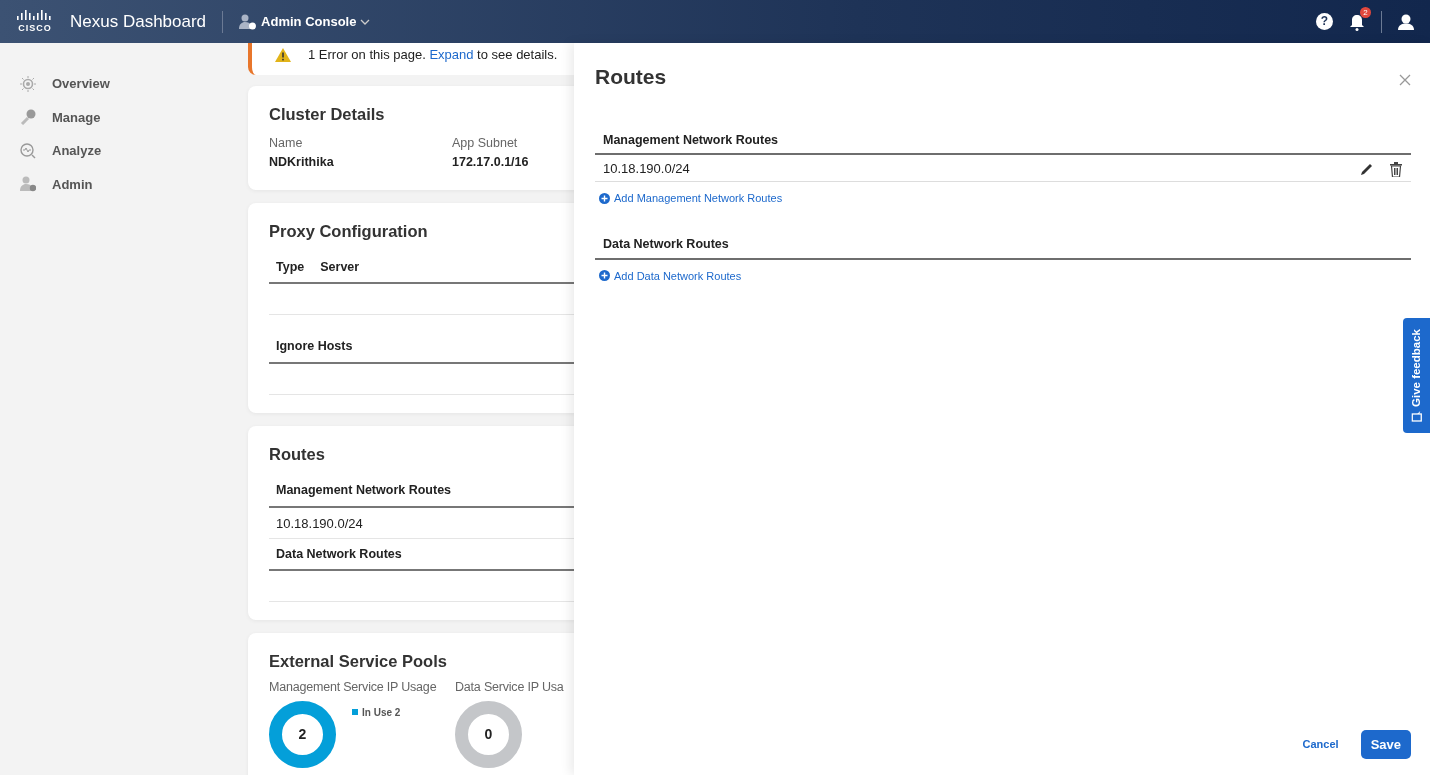 The width and height of the screenshot is (1430, 775). Describe the element at coordinates (302, 162) in the screenshot. I see `field-value: NDKrithika` at that location.